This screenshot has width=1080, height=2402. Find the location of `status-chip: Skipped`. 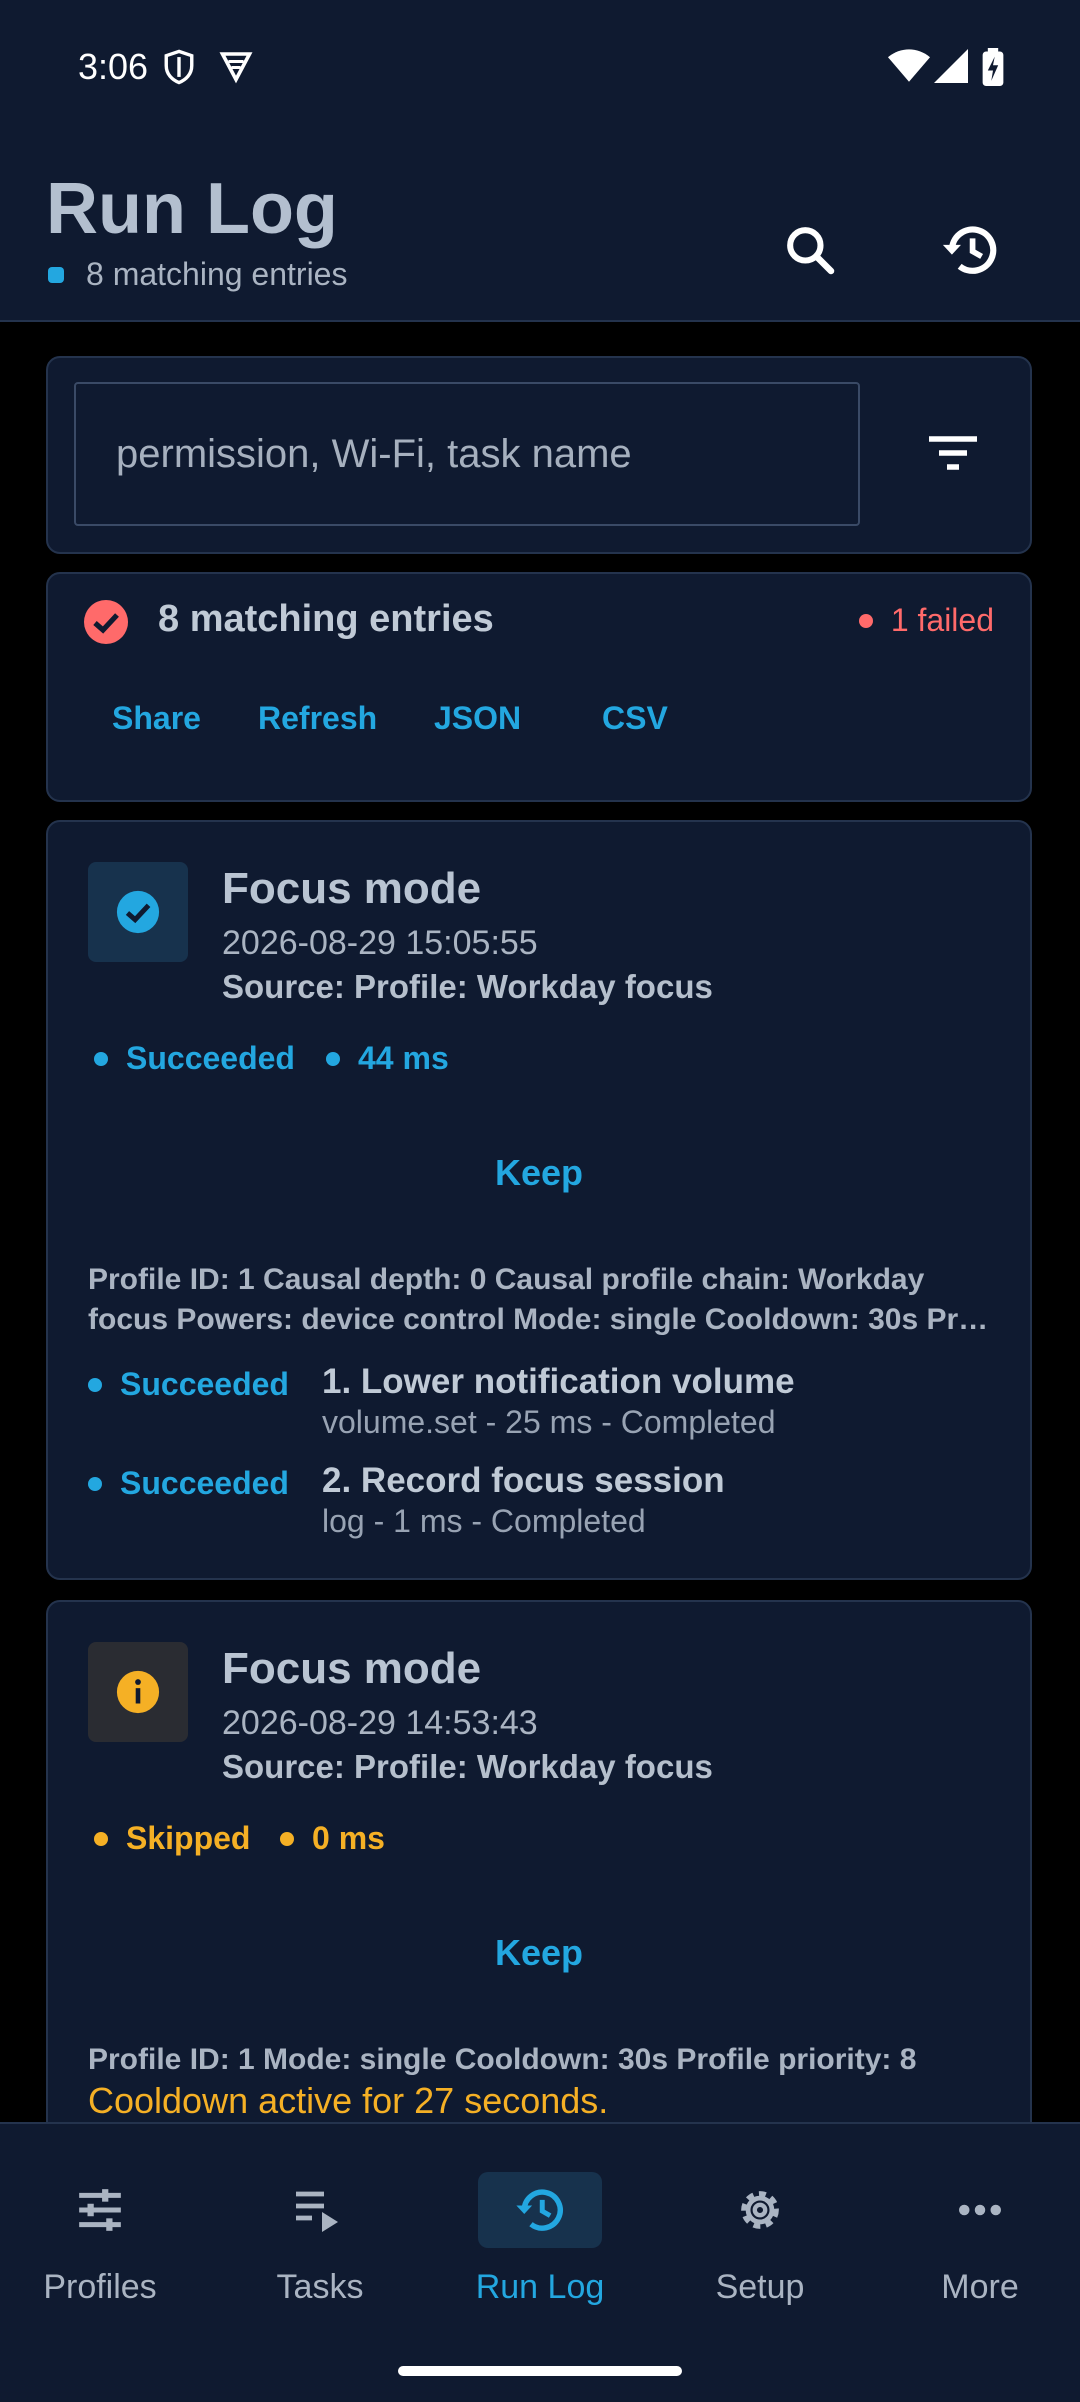

status-chip: Skipped is located at coordinates (172, 1838).